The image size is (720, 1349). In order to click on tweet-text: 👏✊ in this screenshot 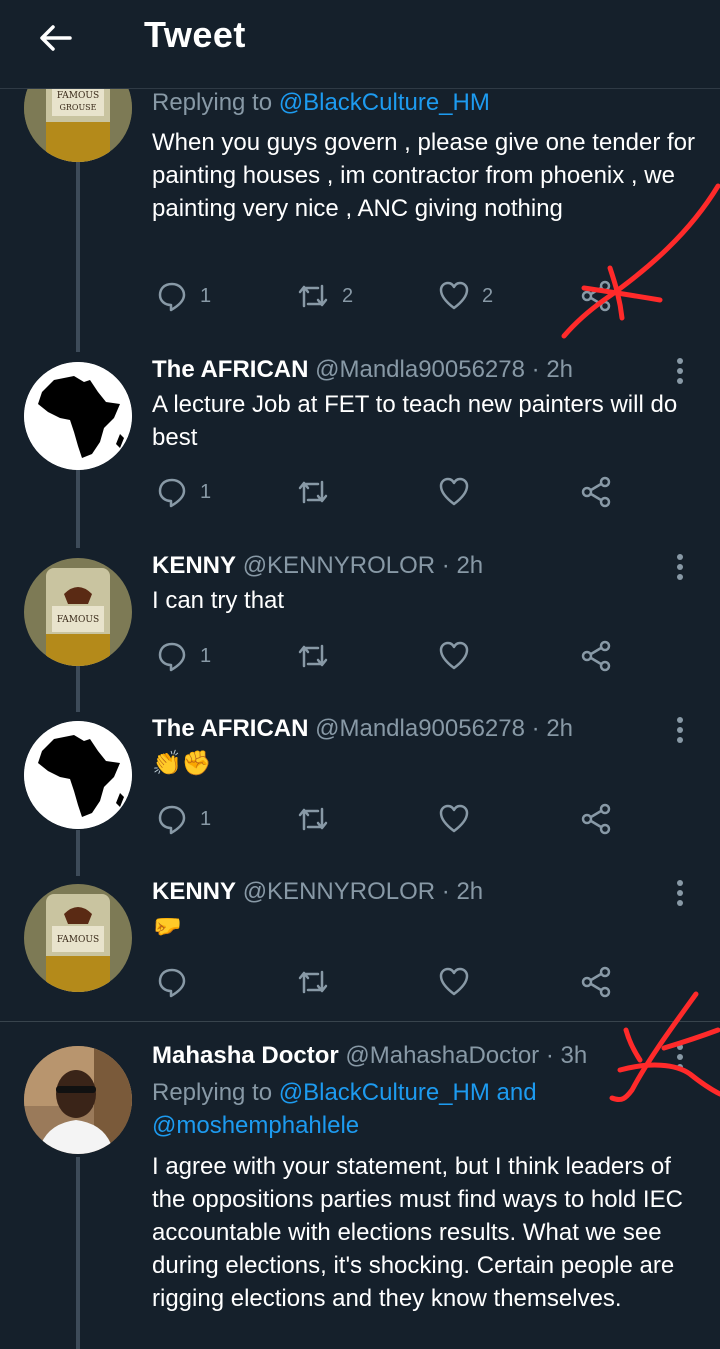, I will do `click(182, 763)`.